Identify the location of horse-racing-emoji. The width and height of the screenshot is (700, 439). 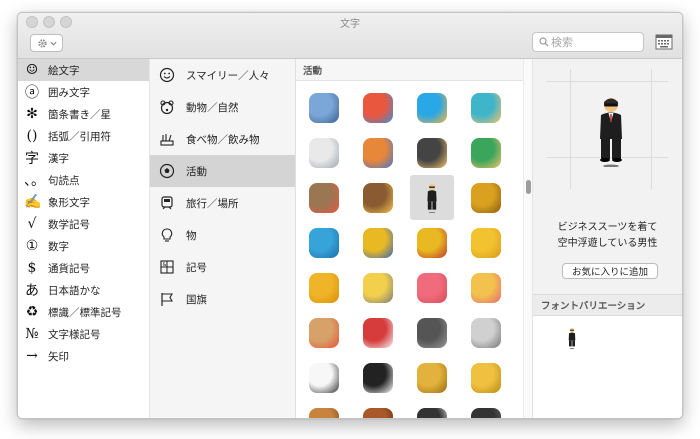
(378, 197).